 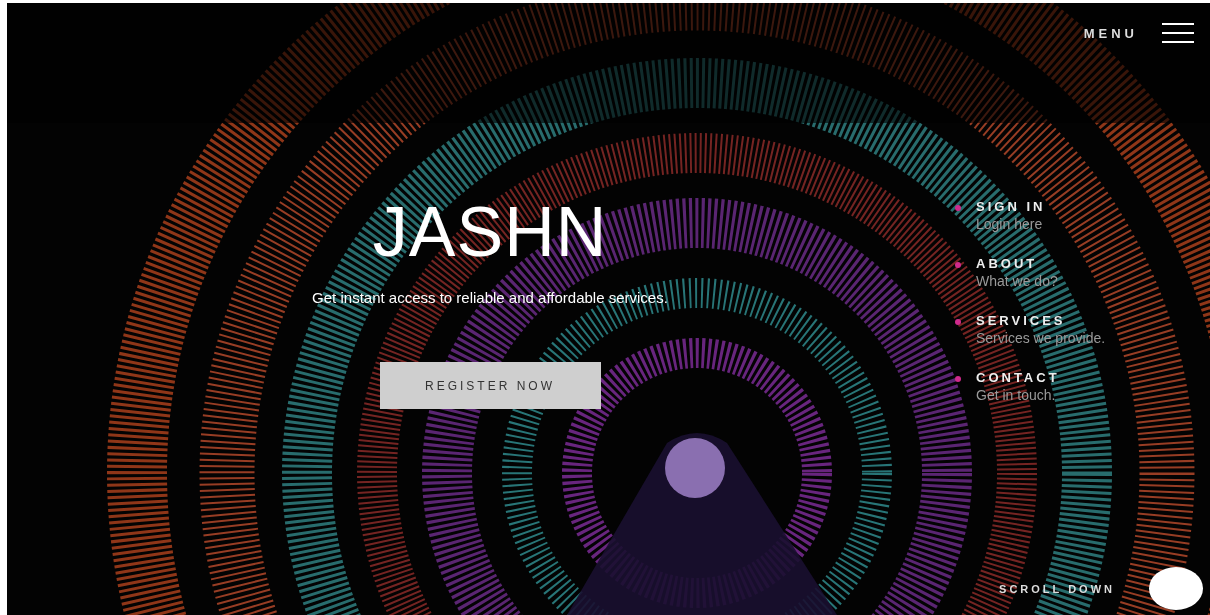 I want to click on nav-link: ABOUT, so click(x=1017, y=264).